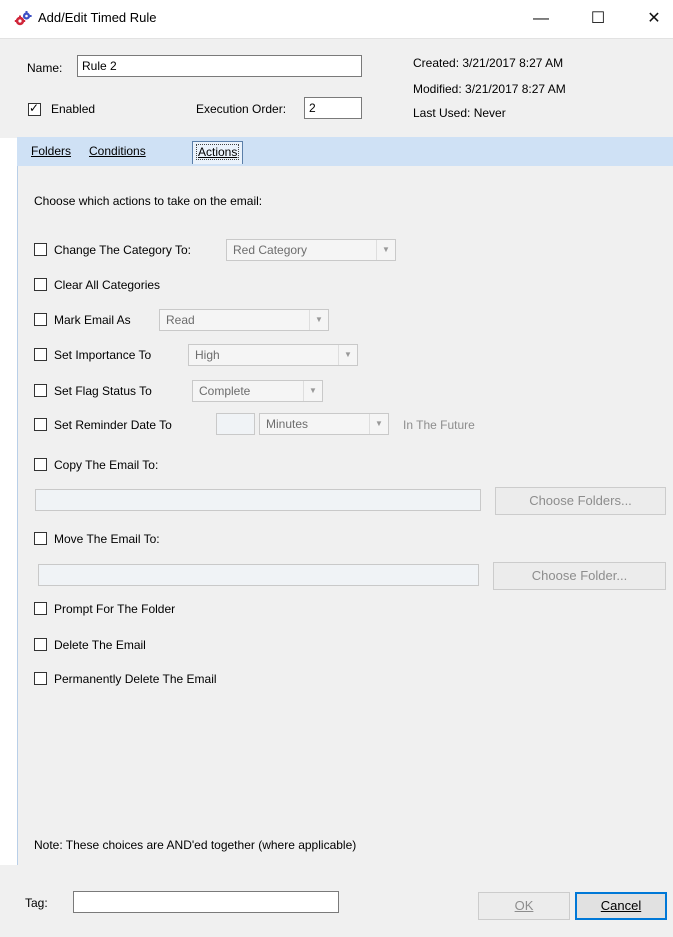 The image size is (673, 937). I want to click on move-folder-input, so click(258, 575).